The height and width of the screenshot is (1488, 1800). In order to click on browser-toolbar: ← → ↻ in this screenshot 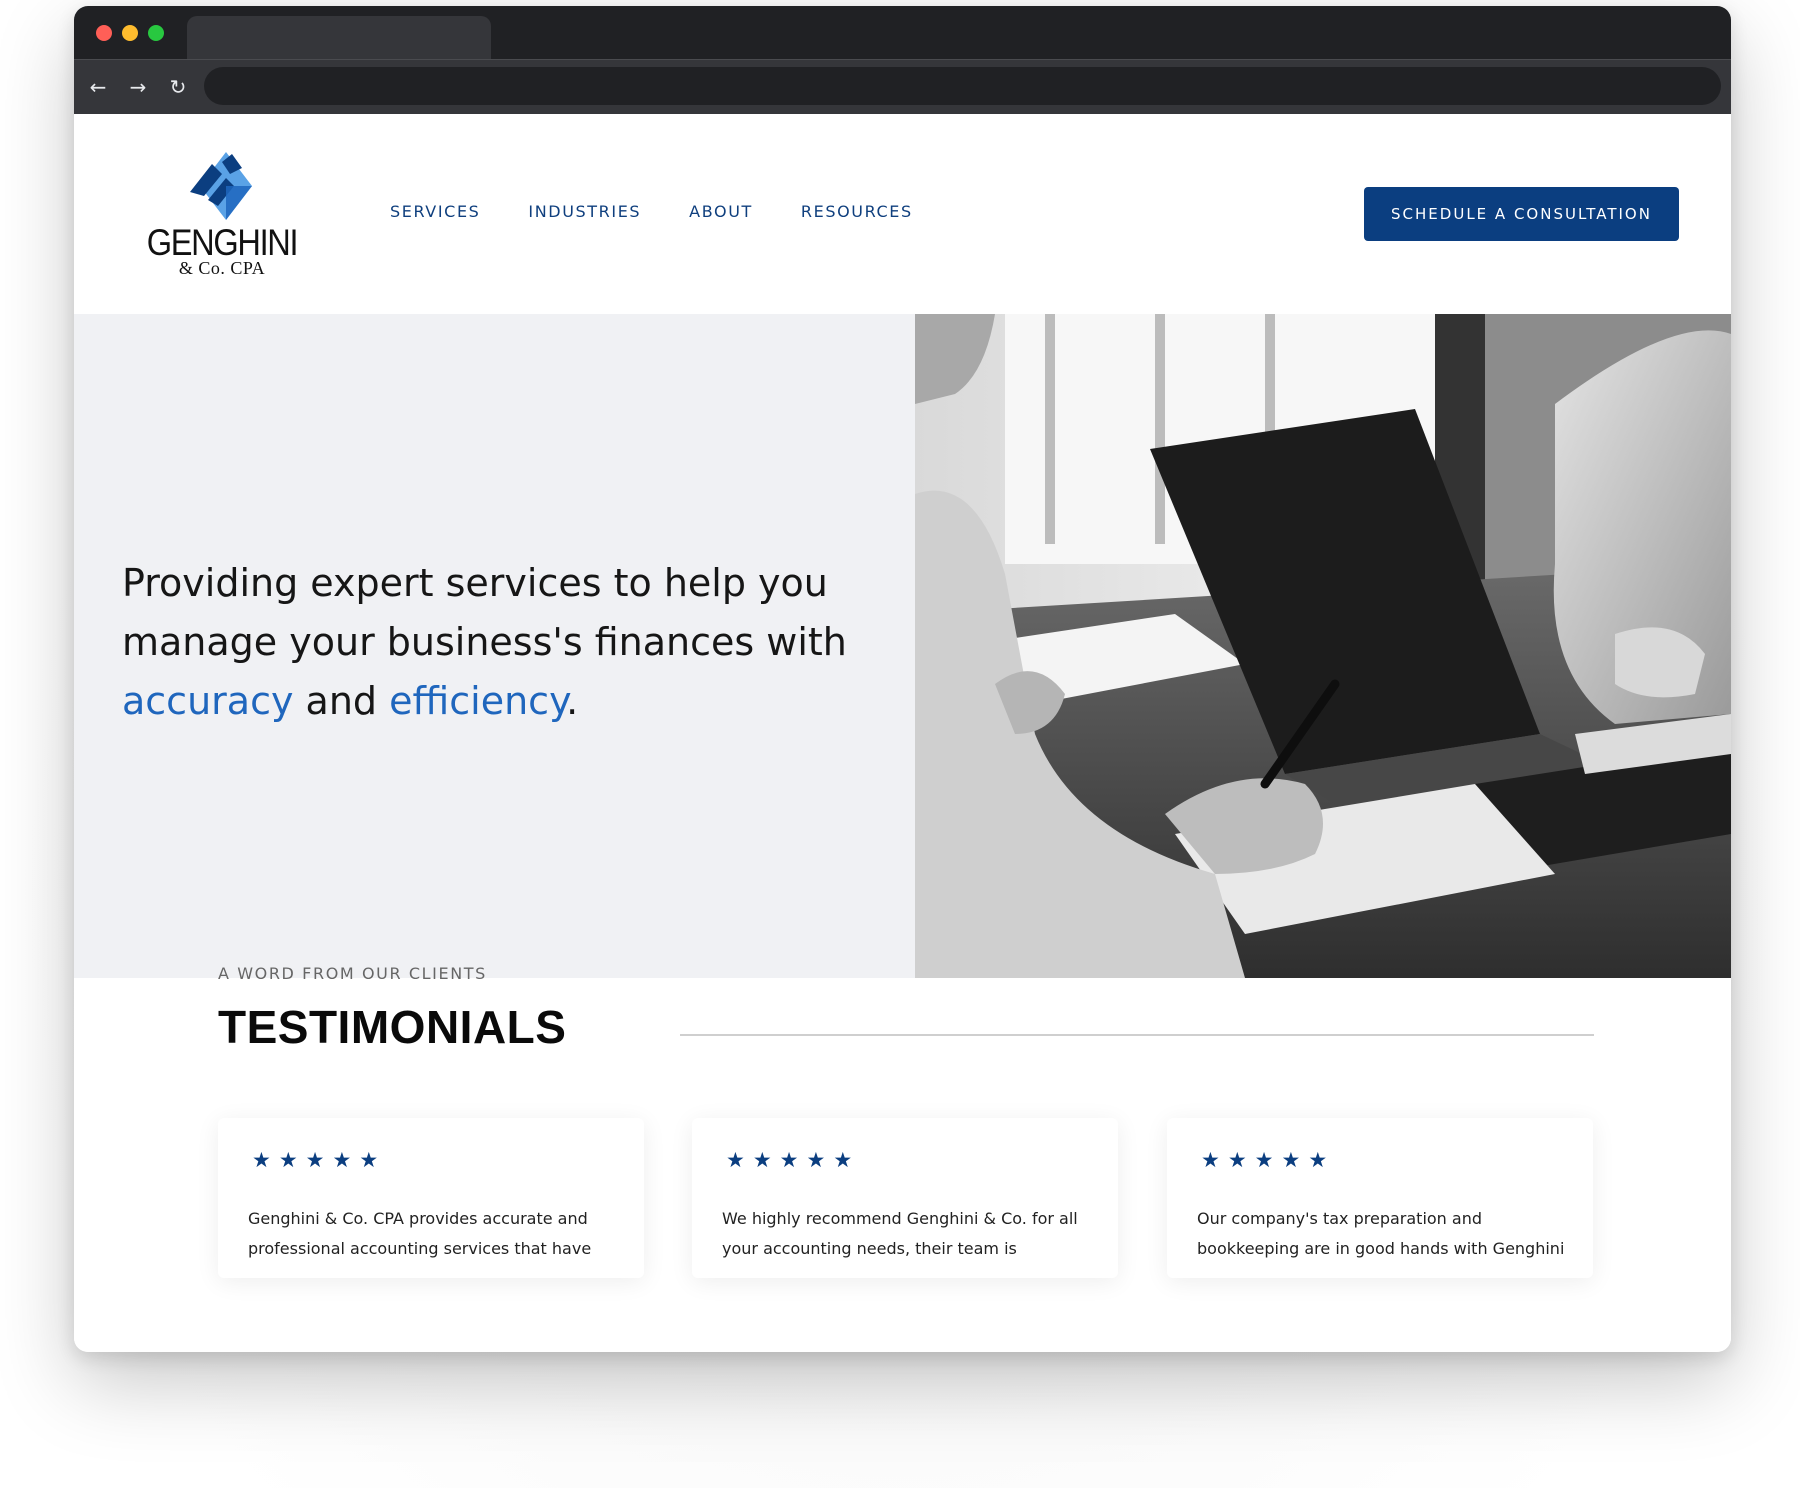, I will do `click(902, 86)`.